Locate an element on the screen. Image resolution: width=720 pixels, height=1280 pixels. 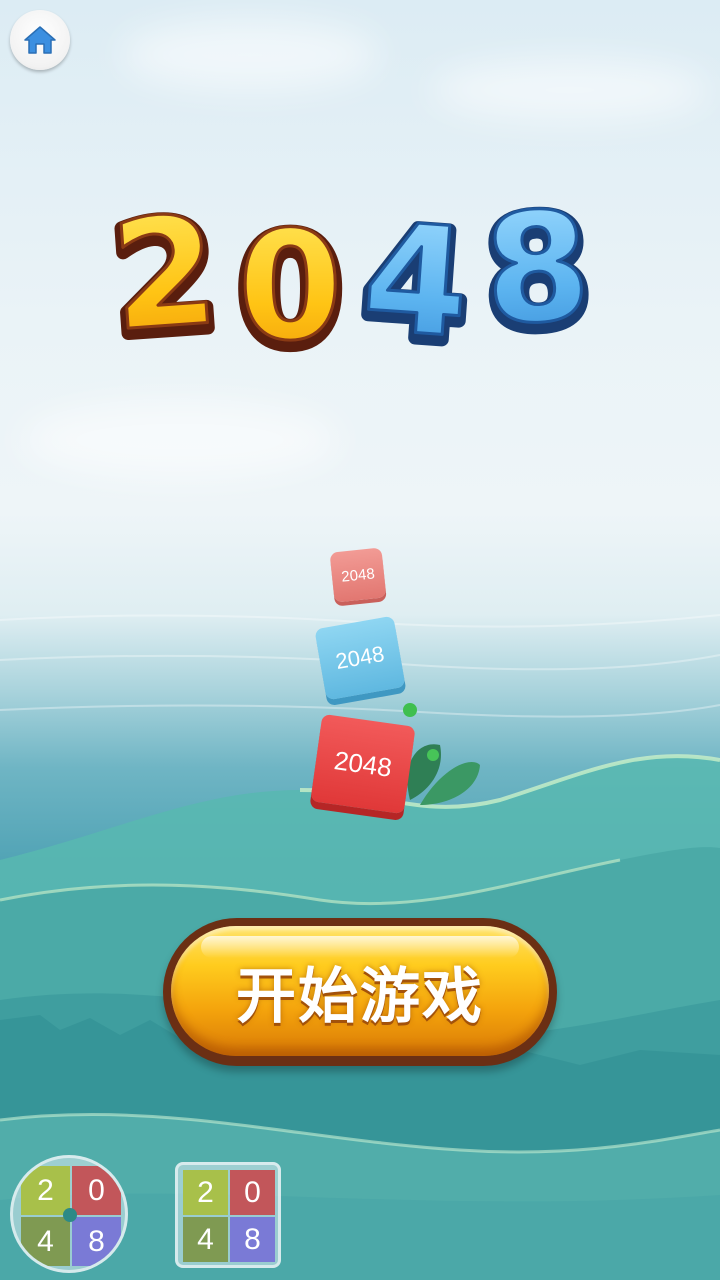
mode-square-button: 2 0 4 8 is located at coordinates (228, 1215).